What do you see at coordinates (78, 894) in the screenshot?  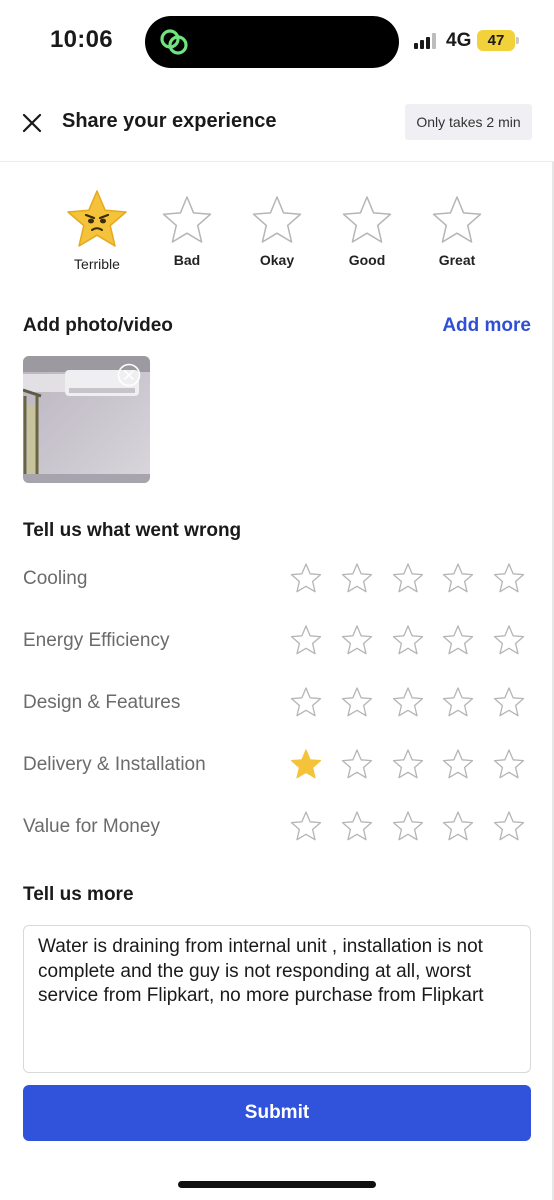 I see `comment-section-title: Tell us more` at bounding box center [78, 894].